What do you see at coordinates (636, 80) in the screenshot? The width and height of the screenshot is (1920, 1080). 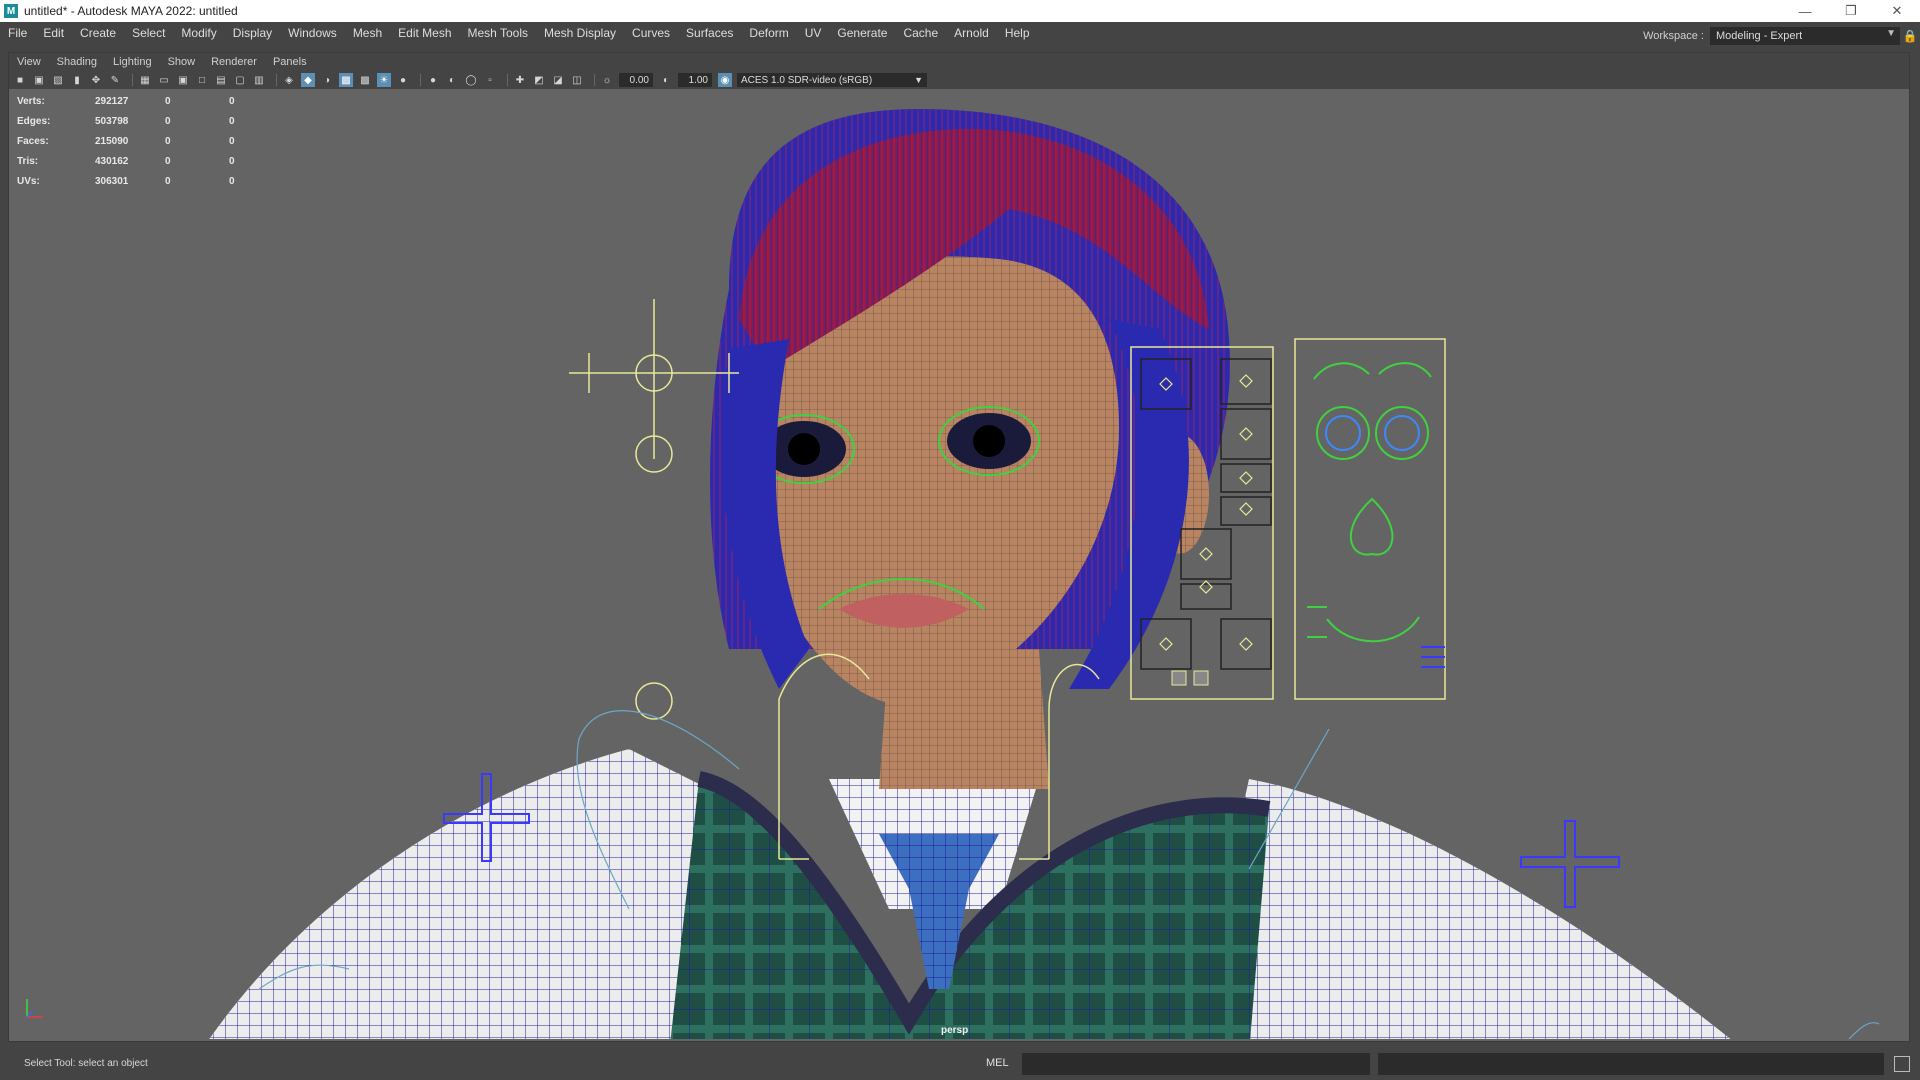 I see `exposure-field: 0.00` at bounding box center [636, 80].